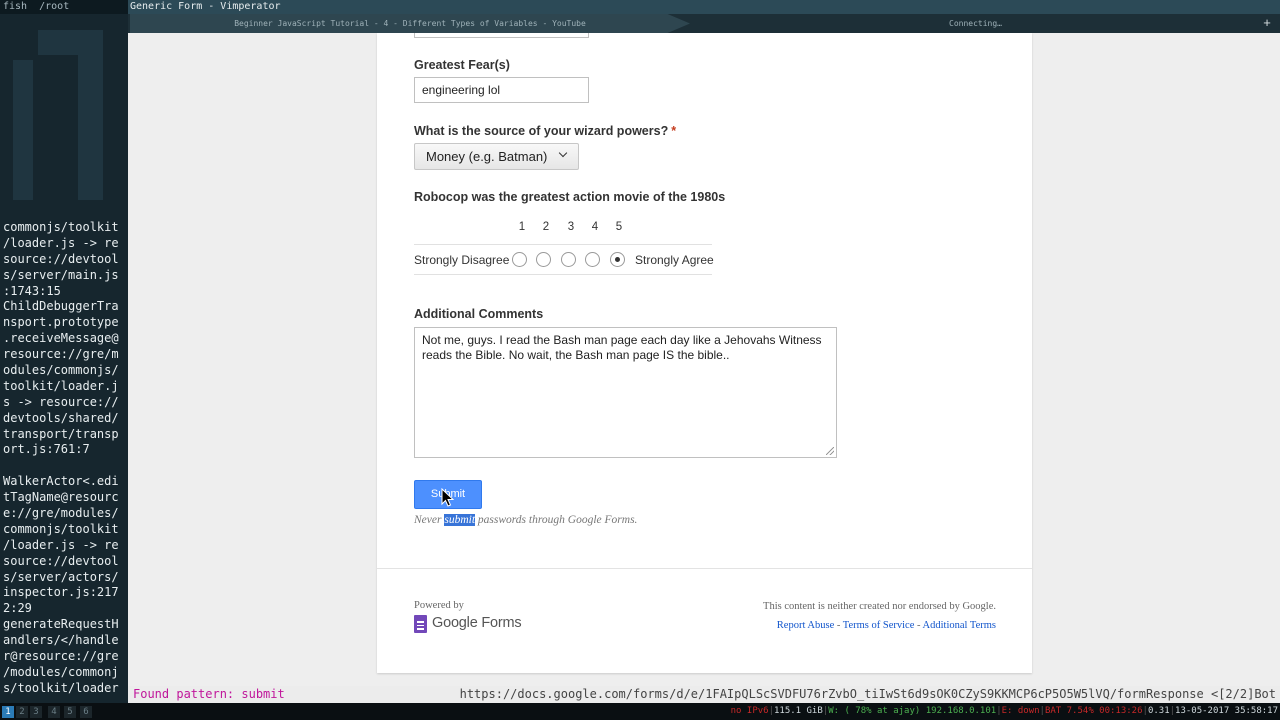  What do you see at coordinates (429, 520) in the screenshot?
I see `password-warning-prefix: Never` at bounding box center [429, 520].